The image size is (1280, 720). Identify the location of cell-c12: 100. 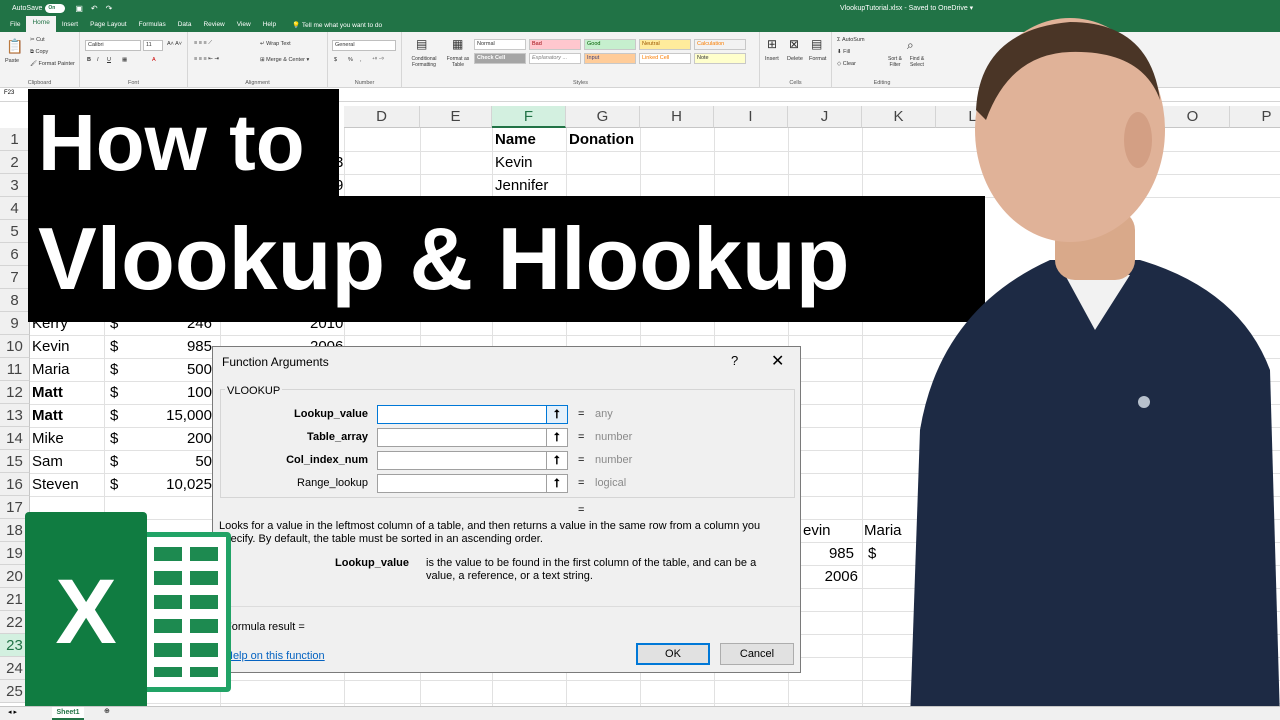
(171, 392).